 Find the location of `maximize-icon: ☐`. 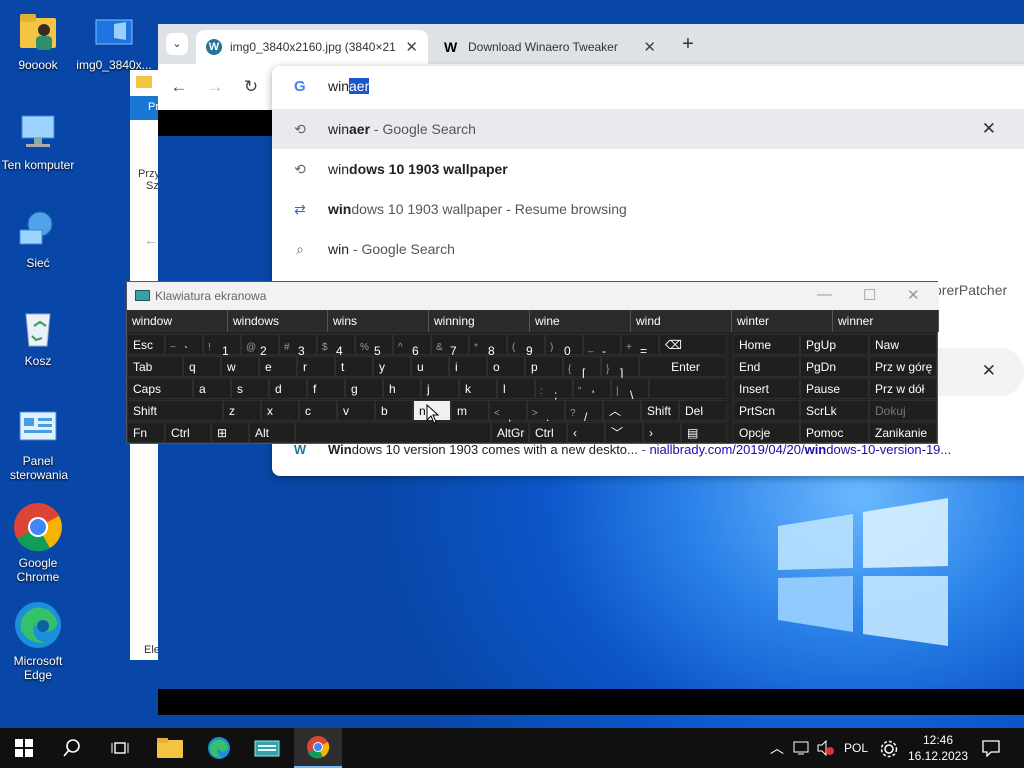

maximize-icon: ☐ is located at coordinates (869, 295).